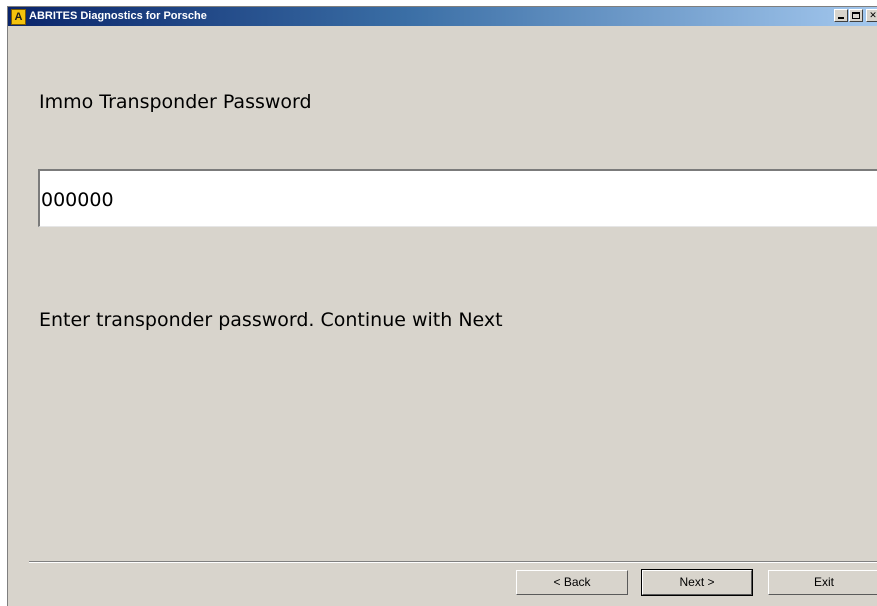 Image resolution: width=877 pixels, height=606 pixels. Describe the element at coordinates (572, 582) in the screenshot. I see `back-button: < Back` at that location.